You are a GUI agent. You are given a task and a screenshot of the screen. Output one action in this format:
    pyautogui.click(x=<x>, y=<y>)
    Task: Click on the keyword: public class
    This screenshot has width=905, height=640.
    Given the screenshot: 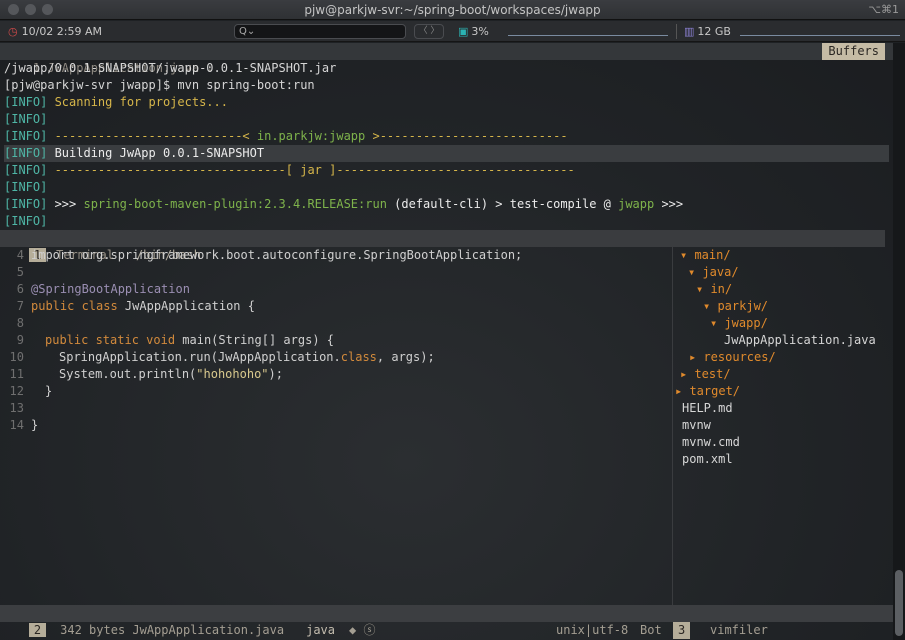 What is the action you would take?
    pyautogui.click(x=74, y=306)
    